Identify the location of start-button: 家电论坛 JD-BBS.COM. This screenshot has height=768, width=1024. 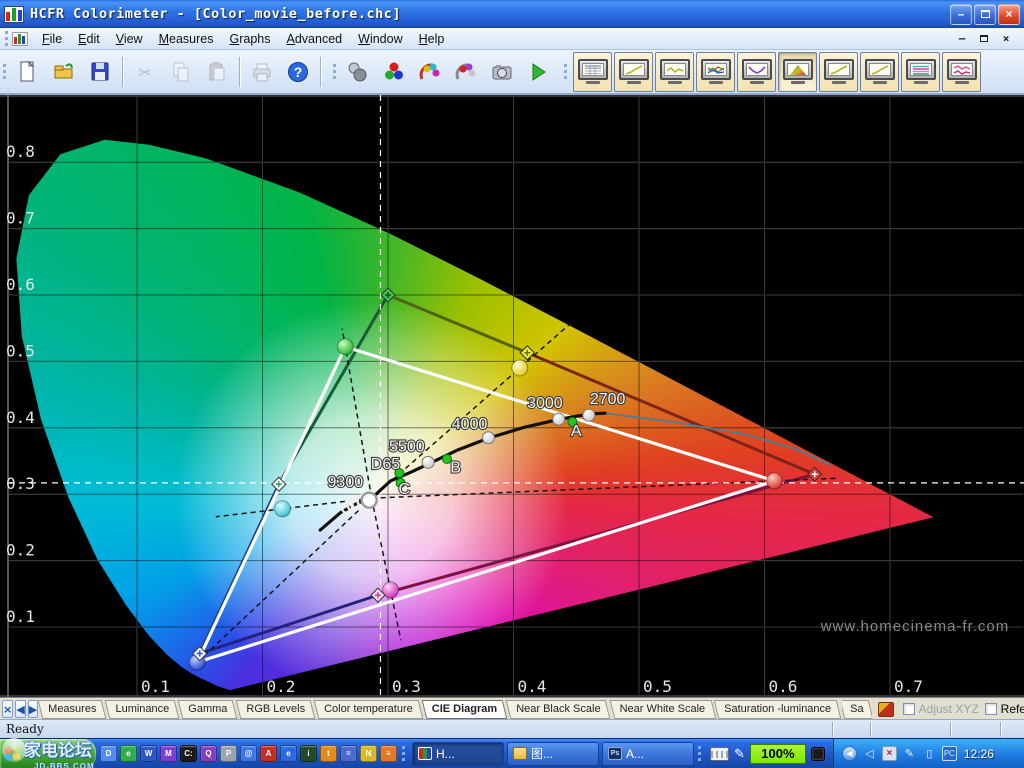
(48, 752).